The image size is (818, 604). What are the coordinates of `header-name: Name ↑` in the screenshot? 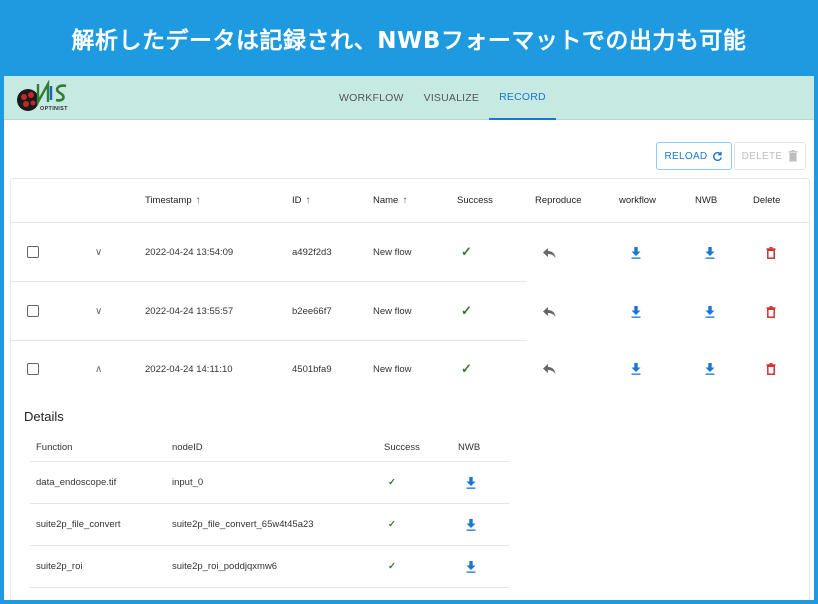 It's located at (390, 200).